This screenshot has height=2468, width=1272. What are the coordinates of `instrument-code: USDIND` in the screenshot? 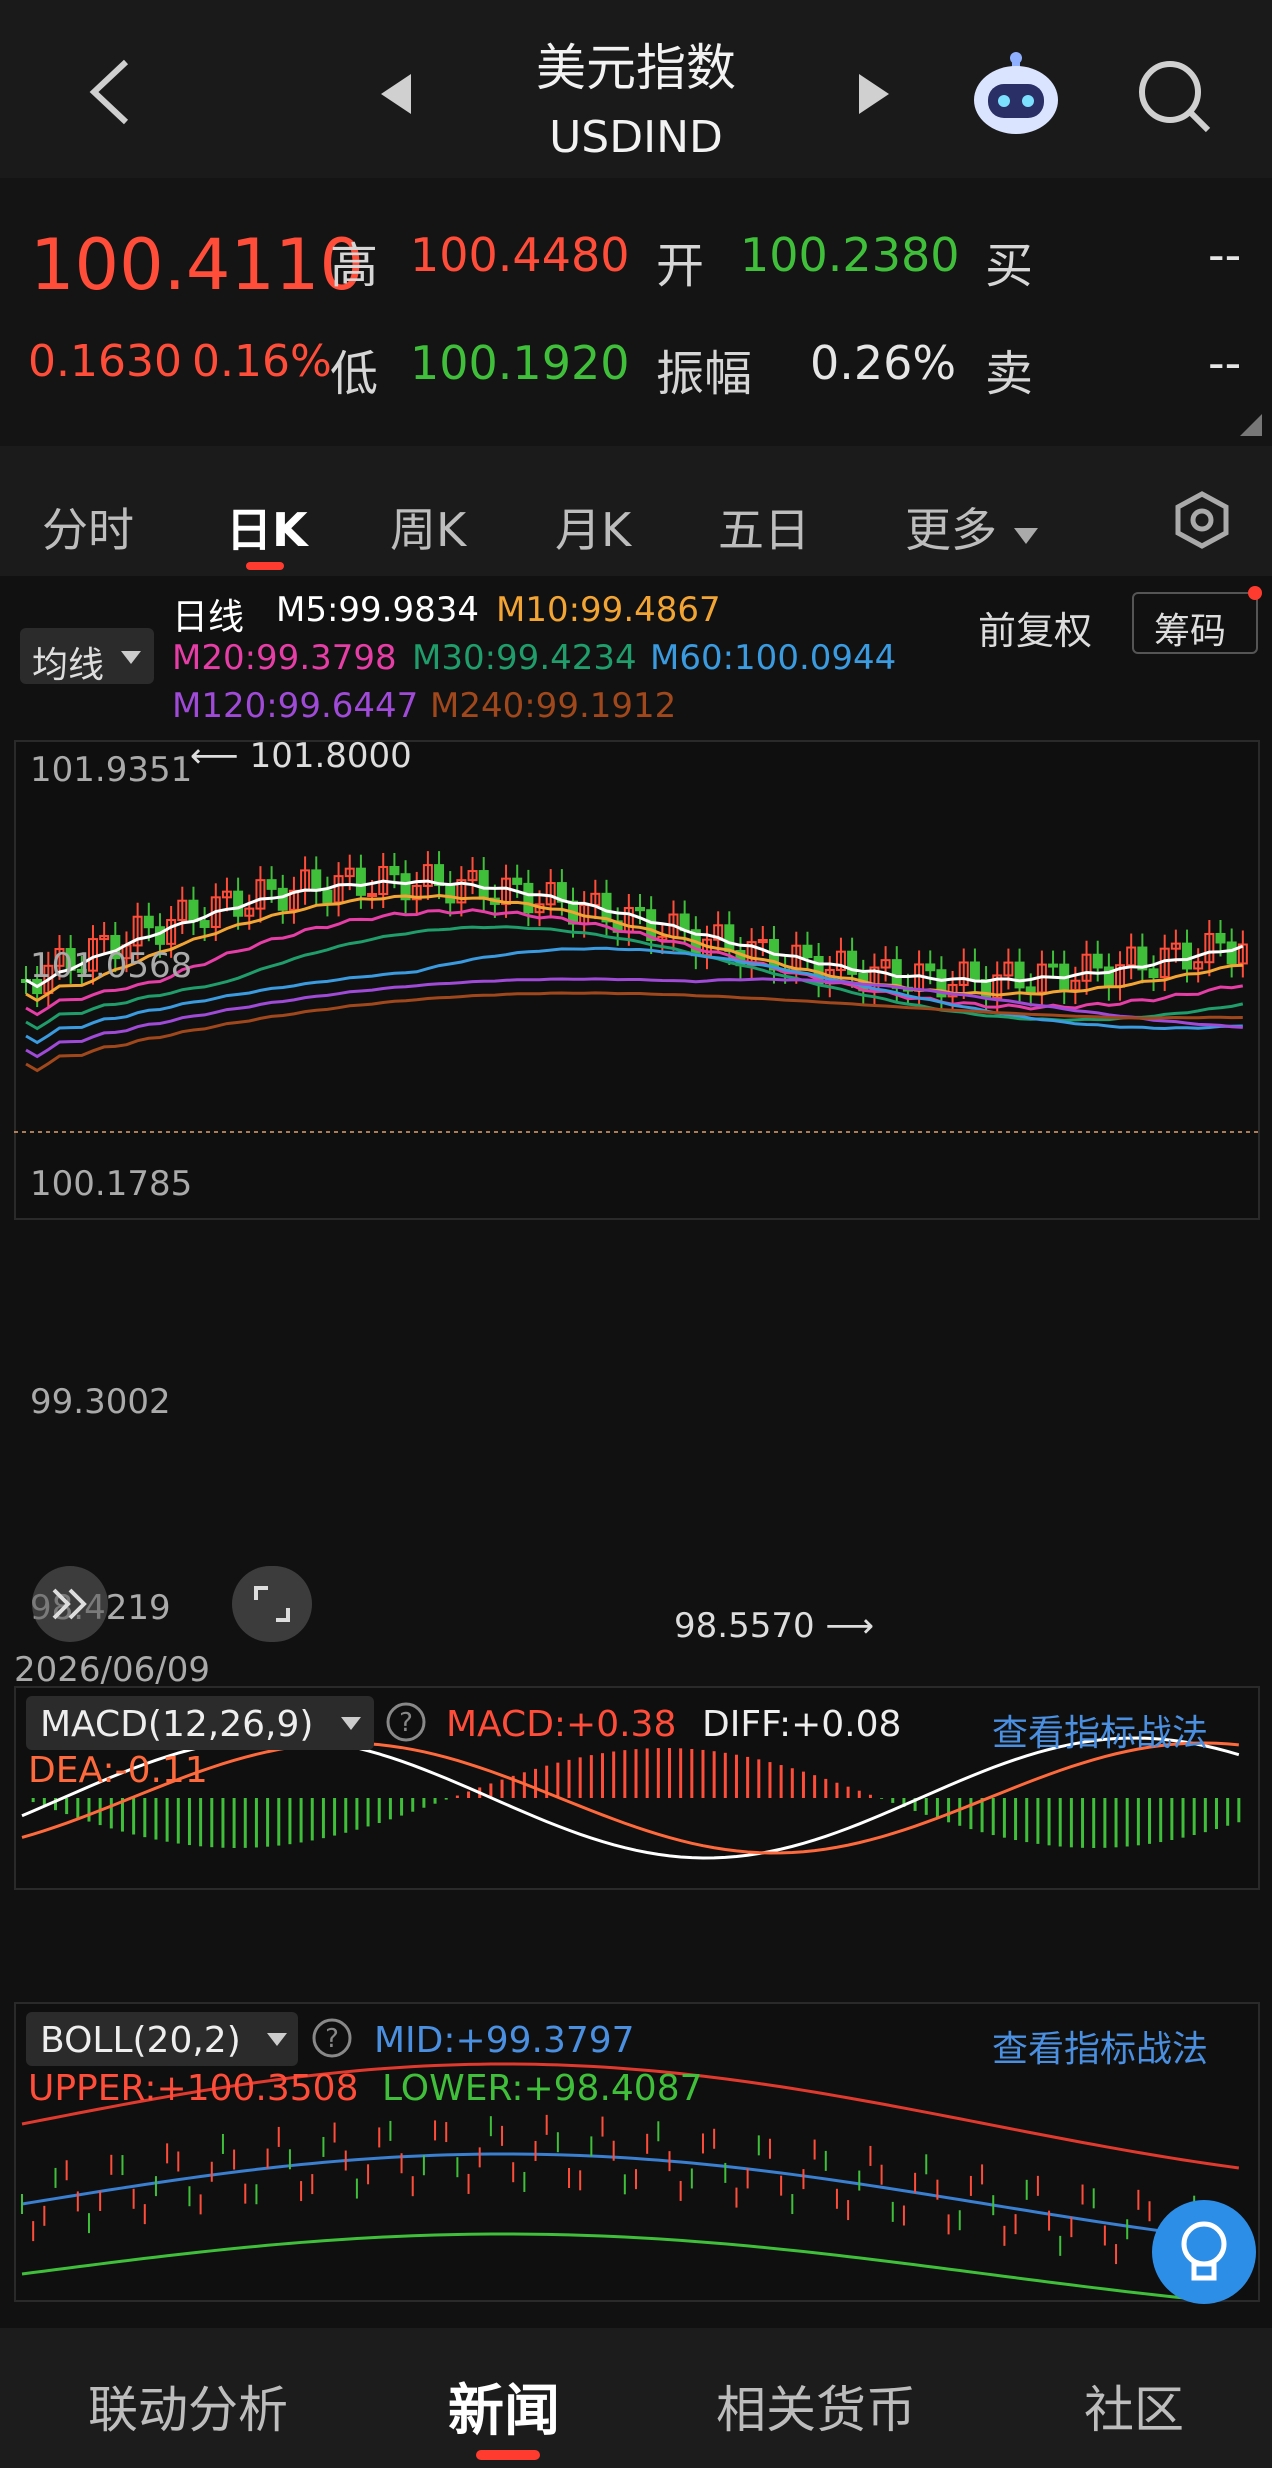 It's located at (636, 137).